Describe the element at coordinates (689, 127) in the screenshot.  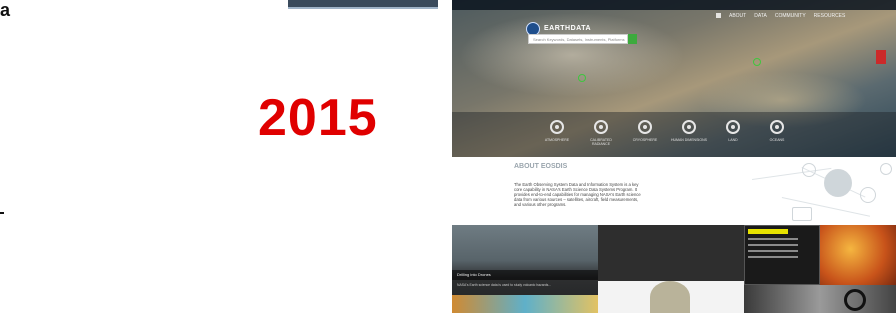
I see `human-dimensions-icon` at that location.